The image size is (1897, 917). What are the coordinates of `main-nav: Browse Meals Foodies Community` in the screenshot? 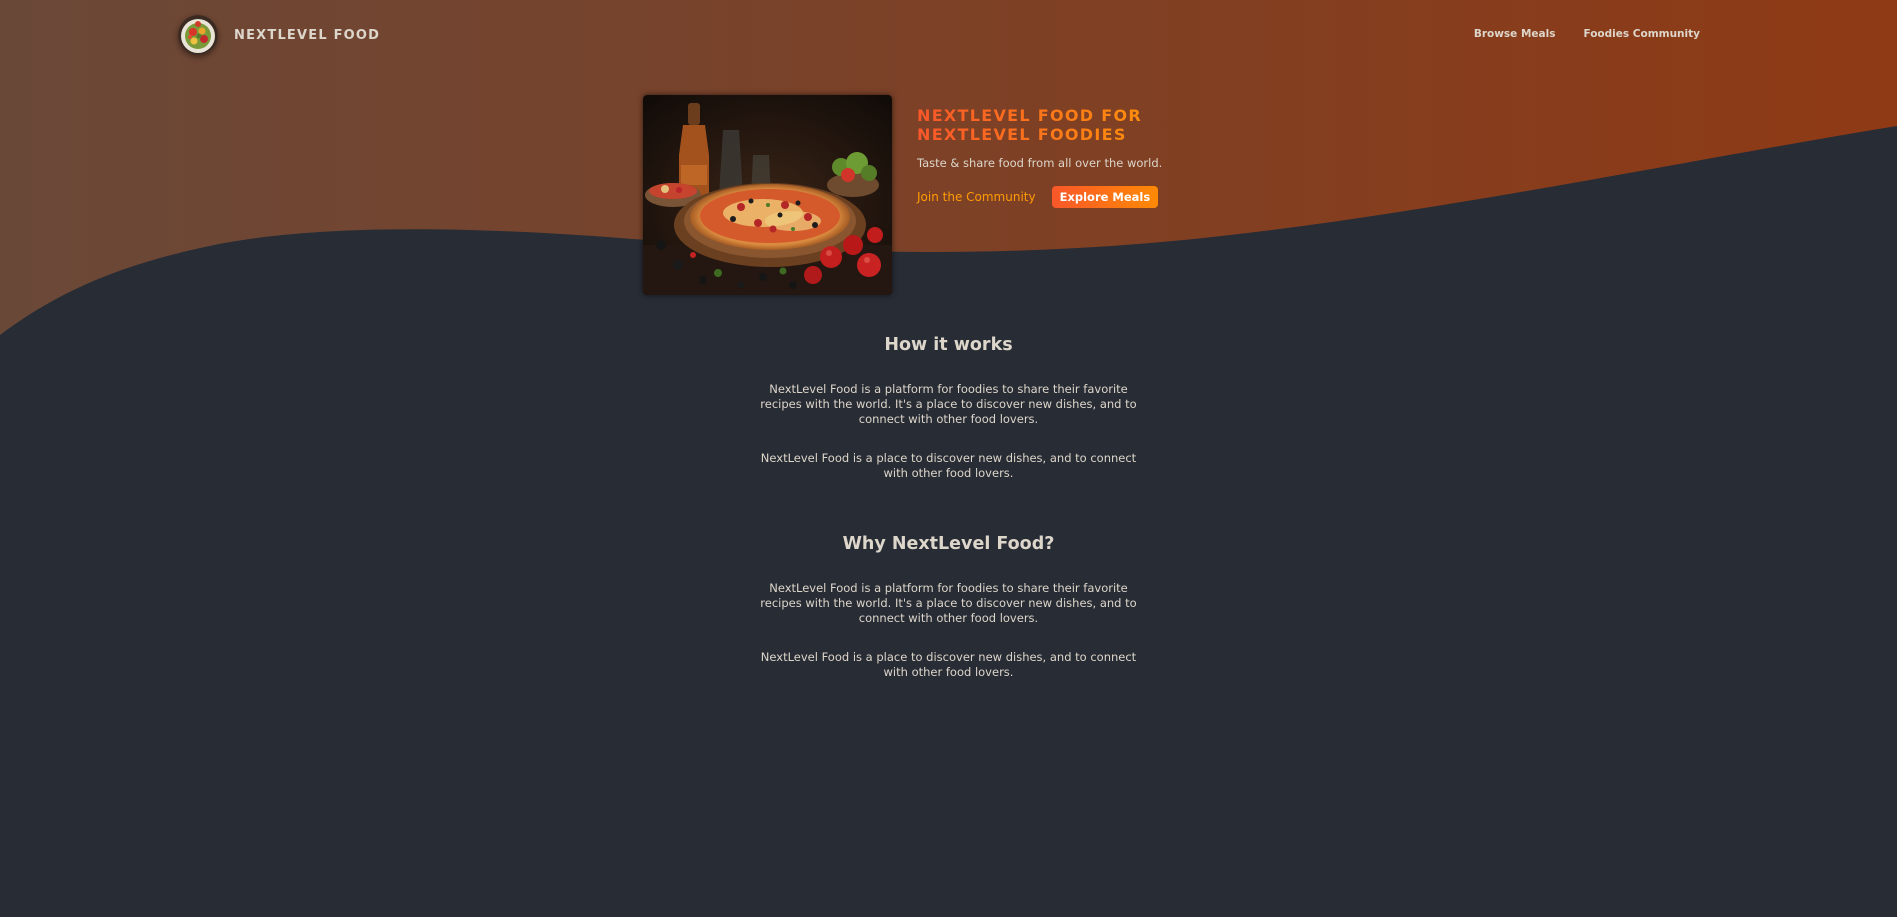 It's located at (1587, 34).